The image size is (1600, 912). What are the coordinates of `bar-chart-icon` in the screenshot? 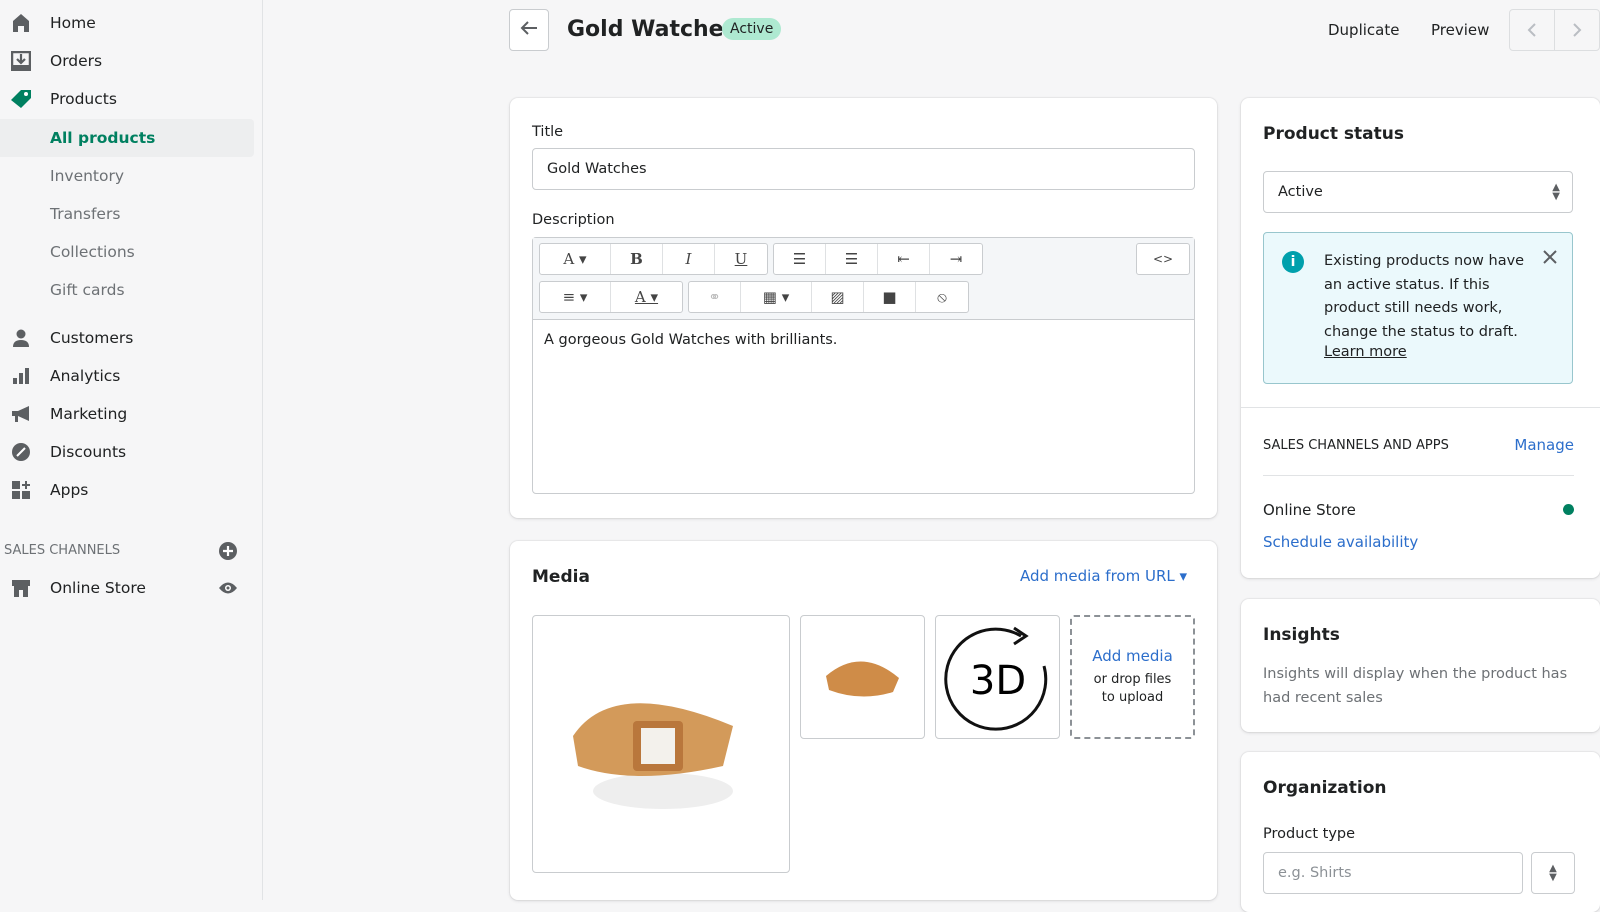 It's located at (21, 376).